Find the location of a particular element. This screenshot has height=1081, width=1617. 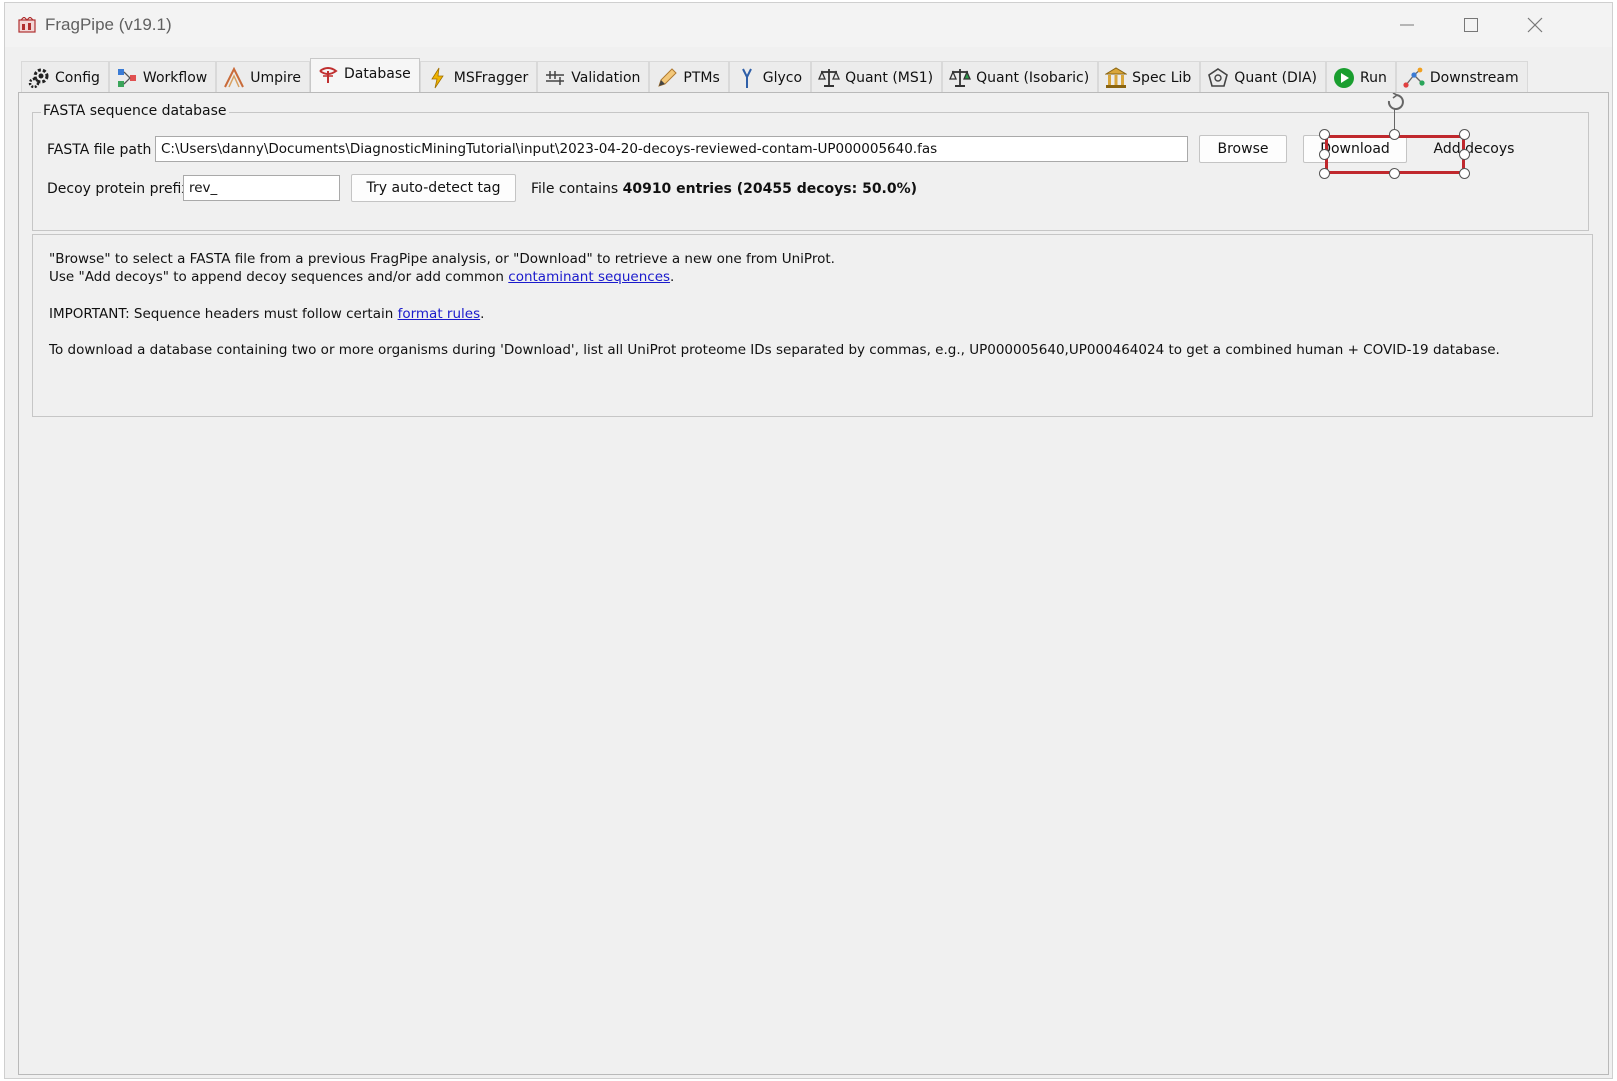

info-line-important-end: . is located at coordinates (482, 314).